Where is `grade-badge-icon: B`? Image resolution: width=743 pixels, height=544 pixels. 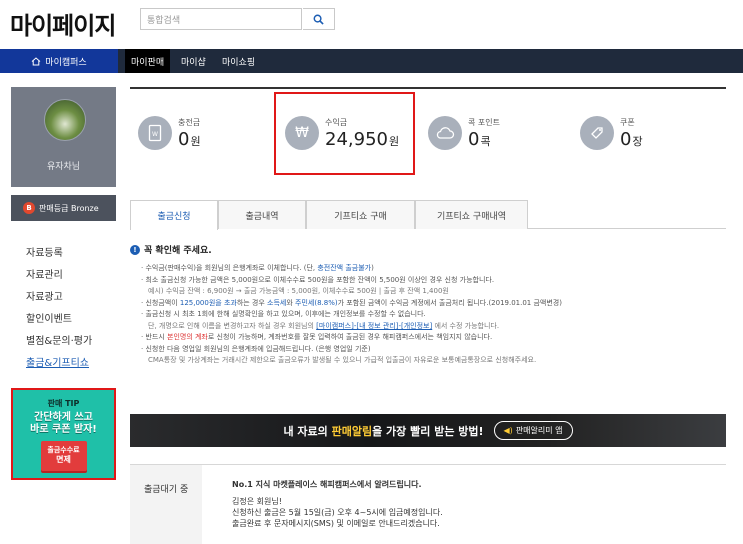
grade-badge-icon: B is located at coordinates (29, 208).